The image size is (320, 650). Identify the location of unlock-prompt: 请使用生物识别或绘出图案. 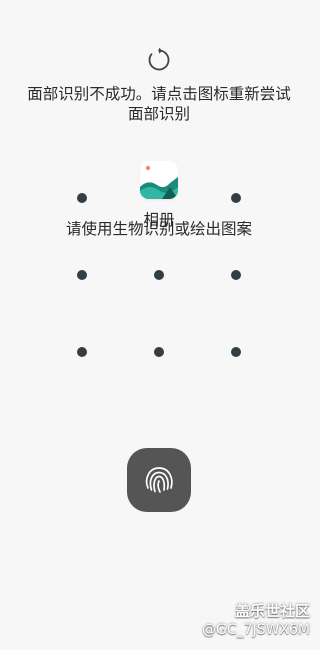
(158, 229).